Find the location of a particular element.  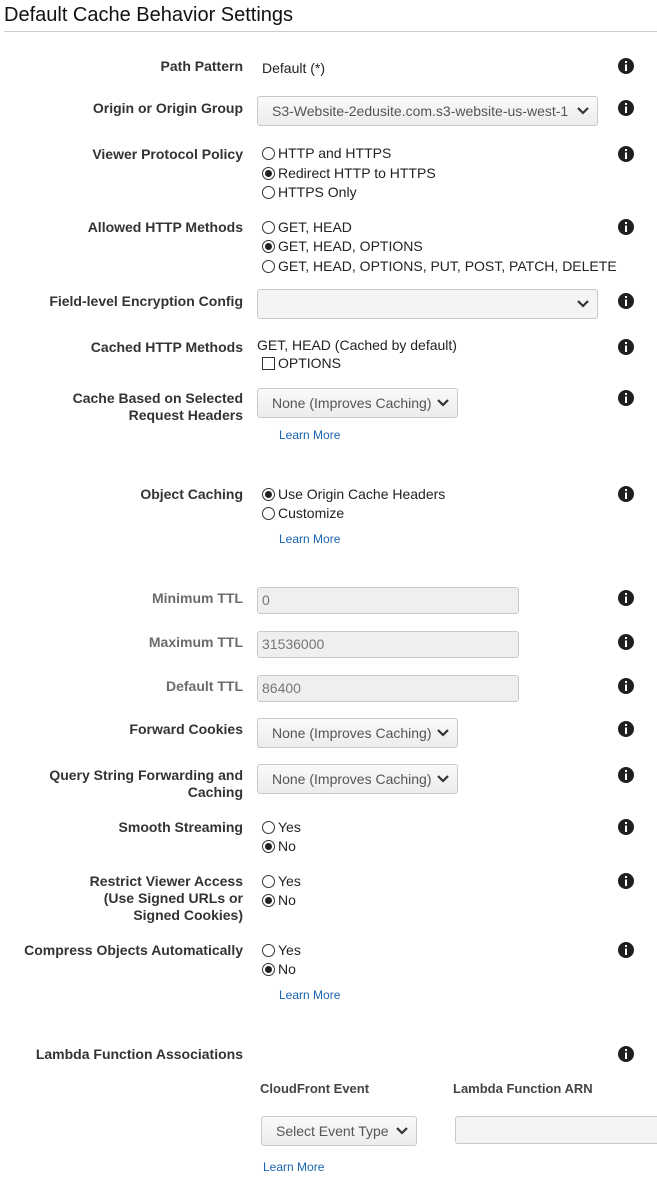

default-ttl-input: 86400 is located at coordinates (388, 688).